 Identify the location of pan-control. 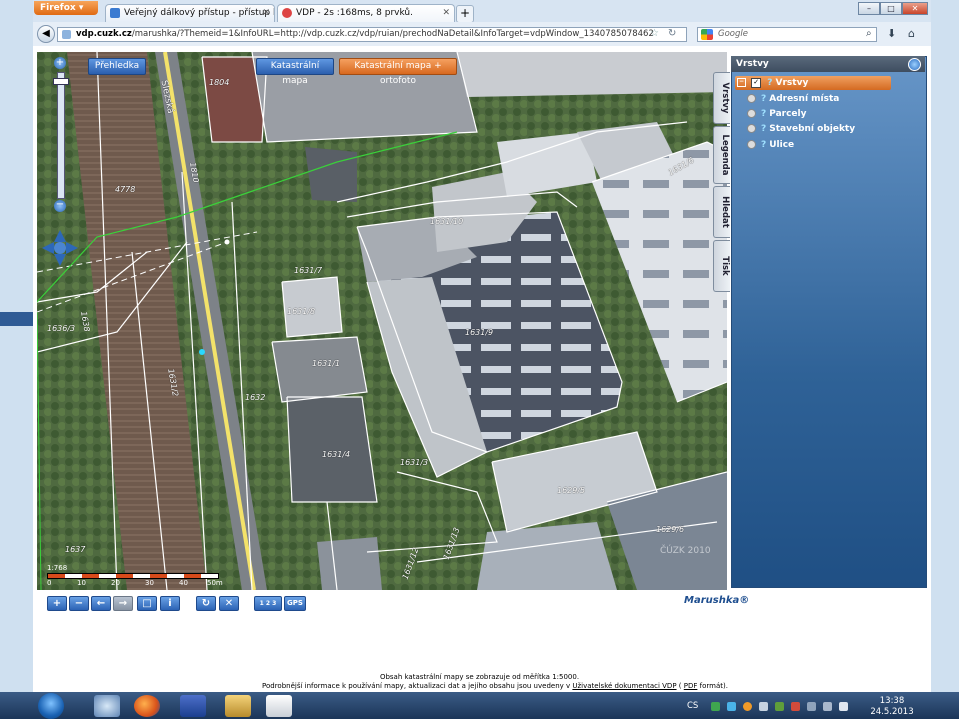
(60, 248).